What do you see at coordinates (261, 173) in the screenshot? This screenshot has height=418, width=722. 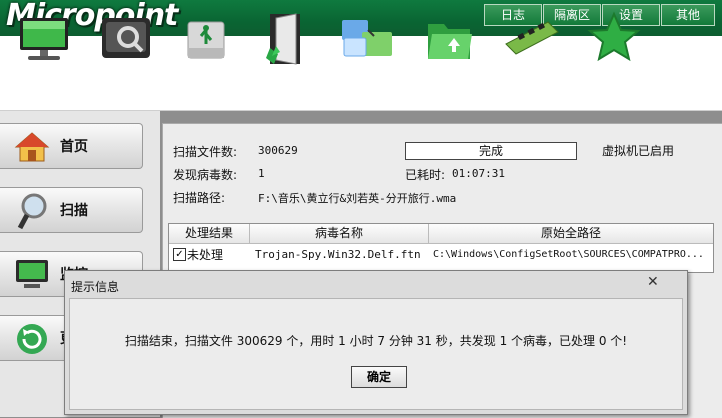 I see `virus-found-value: 1` at bounding box center [261, 173].